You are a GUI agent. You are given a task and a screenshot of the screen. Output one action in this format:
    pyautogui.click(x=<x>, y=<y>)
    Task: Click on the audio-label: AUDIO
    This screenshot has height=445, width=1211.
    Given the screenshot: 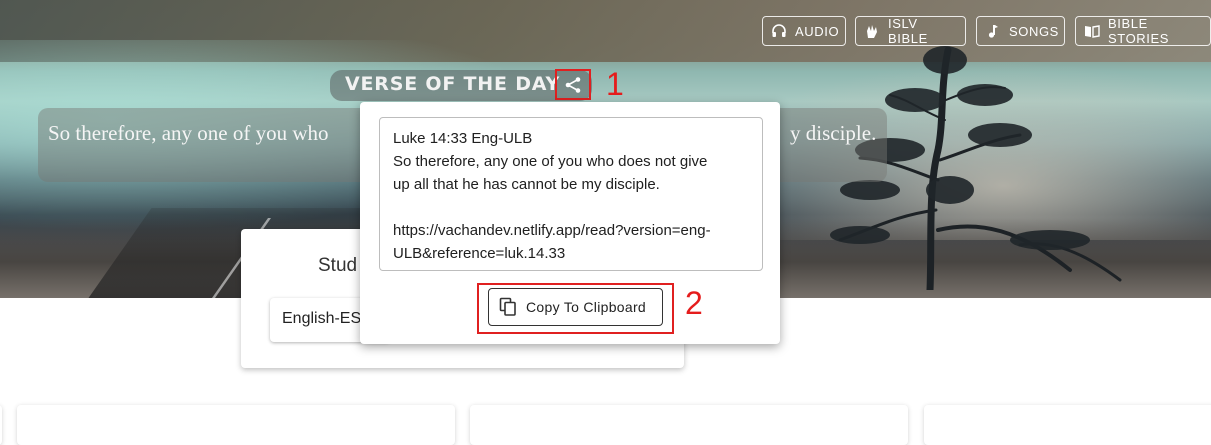 What is the action you would take?
    pyautogui.click(x=817, y=31)
    